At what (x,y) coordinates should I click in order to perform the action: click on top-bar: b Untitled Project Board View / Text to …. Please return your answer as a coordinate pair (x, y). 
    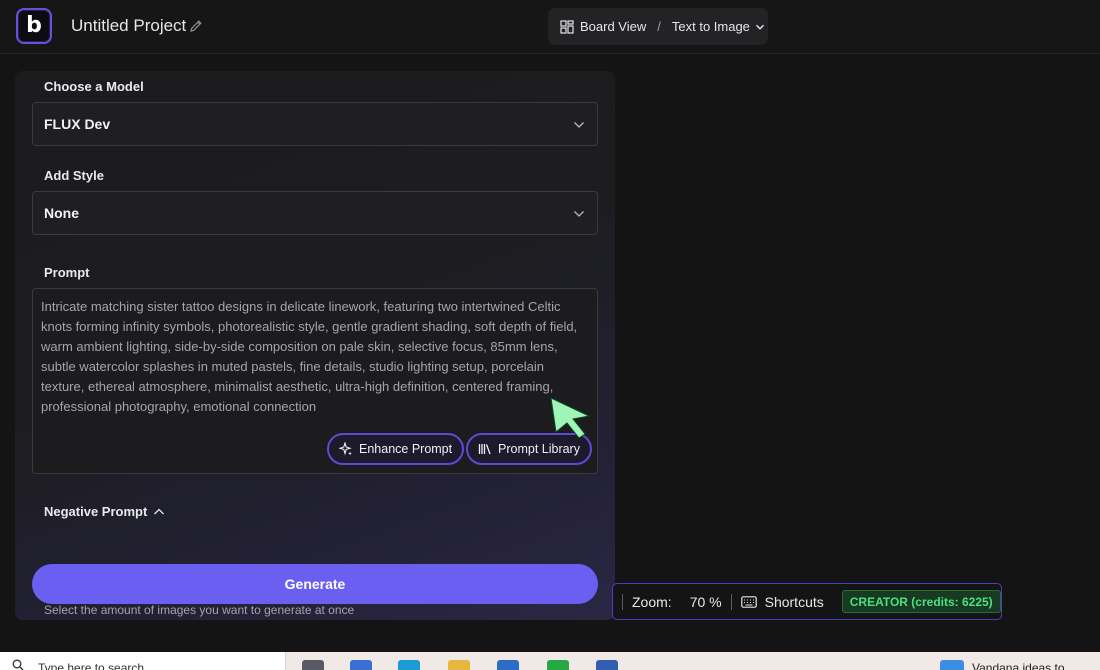
    Looking at the image, I should click on (550, 27).